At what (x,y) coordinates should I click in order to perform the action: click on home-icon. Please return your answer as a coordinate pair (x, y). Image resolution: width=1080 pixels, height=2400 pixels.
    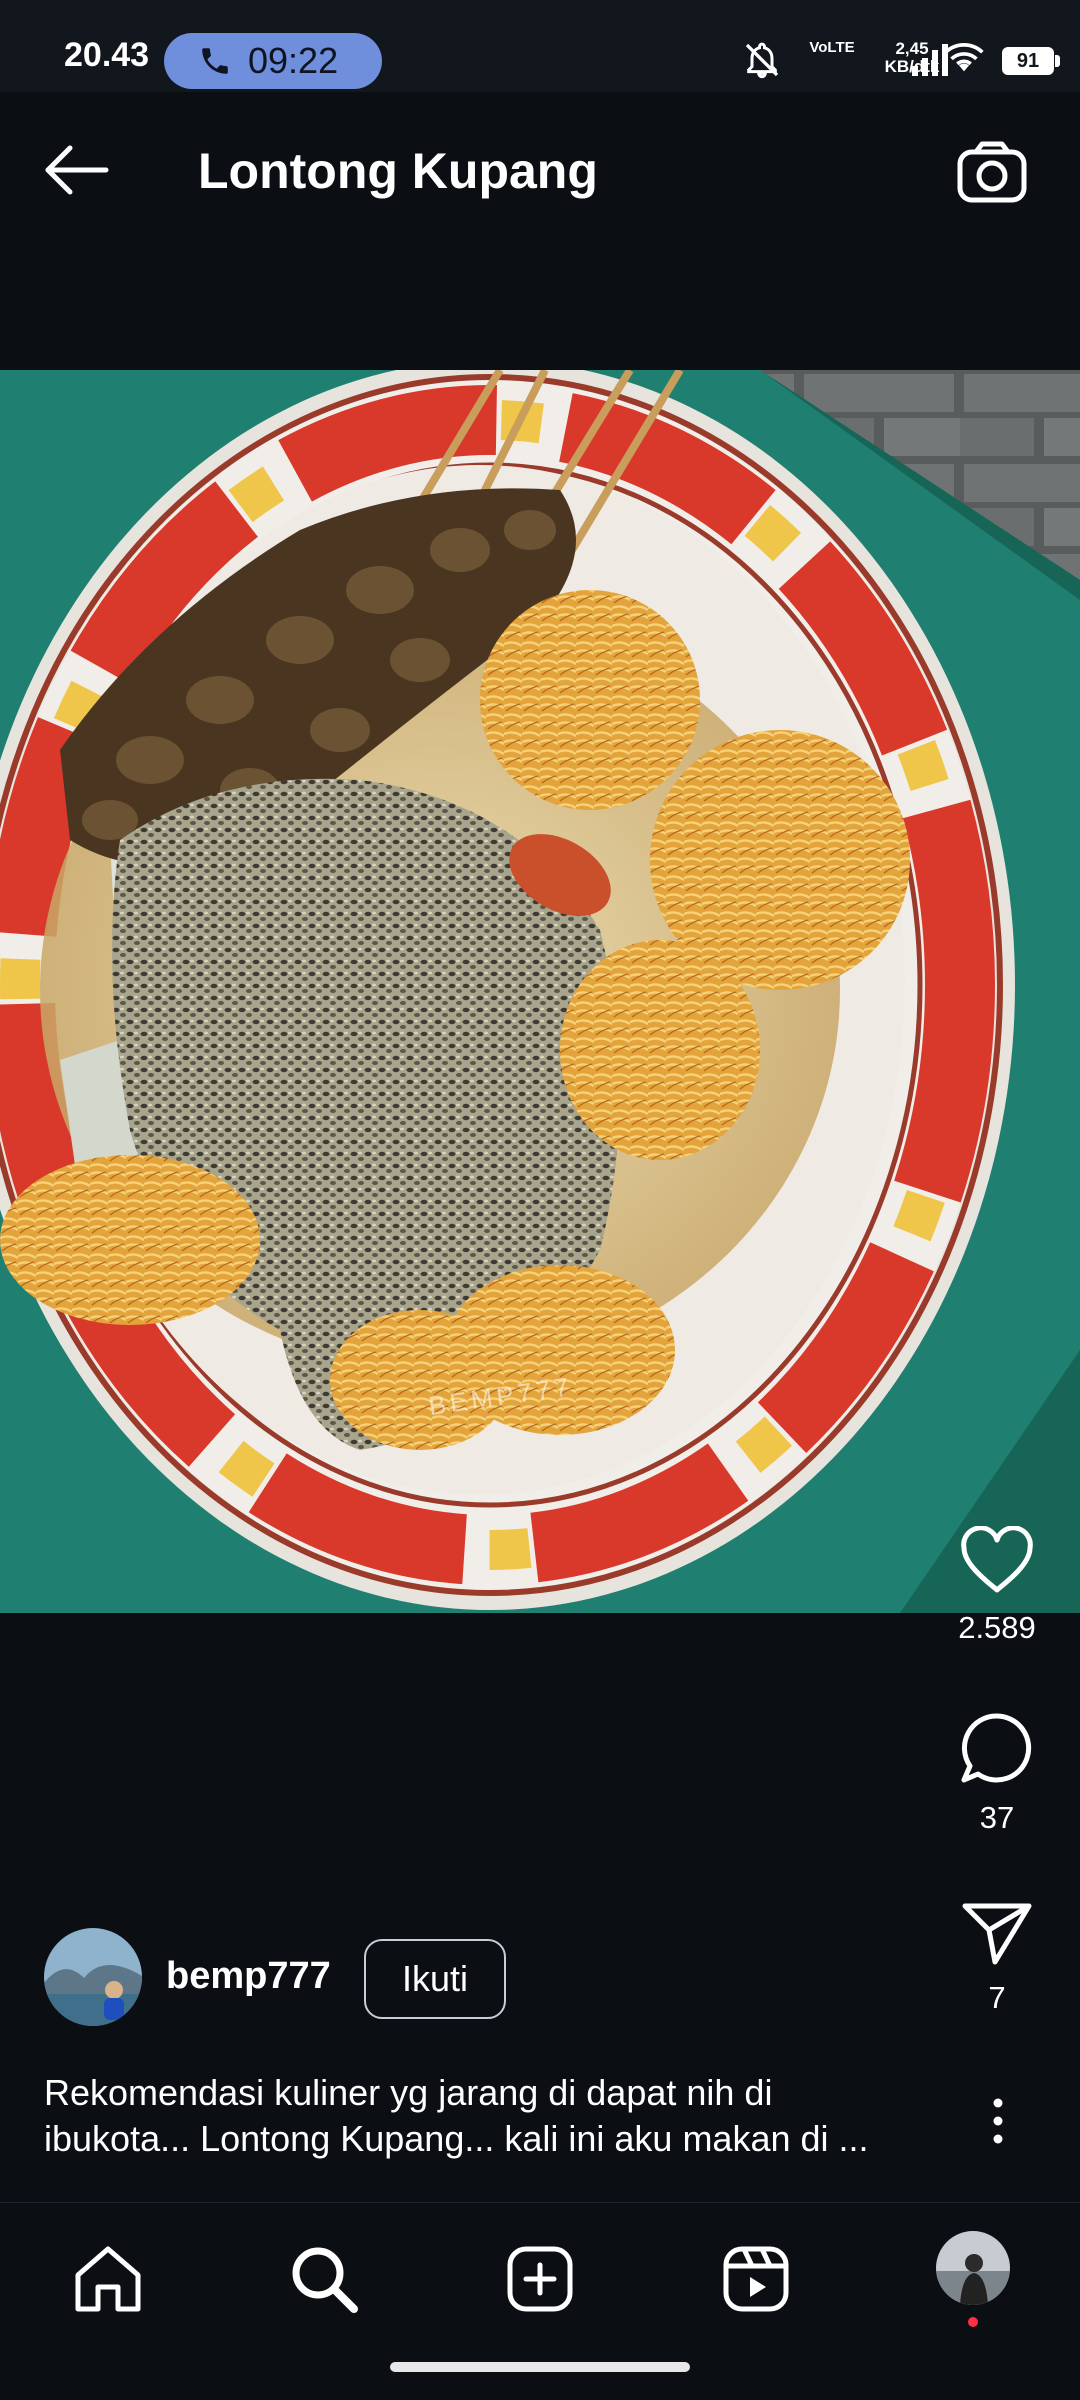
    Looking at the image, I should click on (108, 2279).